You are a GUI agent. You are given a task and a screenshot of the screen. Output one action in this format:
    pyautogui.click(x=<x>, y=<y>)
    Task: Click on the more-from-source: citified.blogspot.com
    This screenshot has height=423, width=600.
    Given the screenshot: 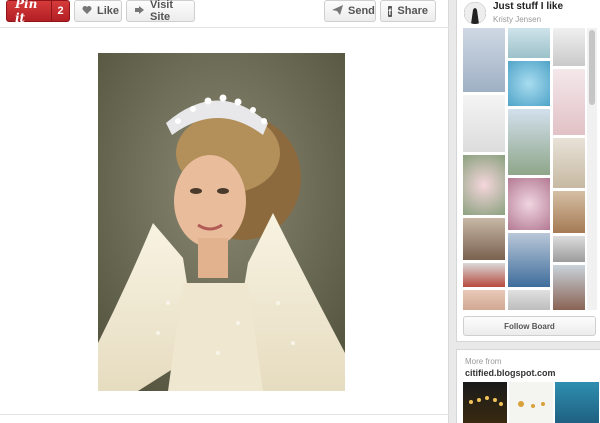 What is the action you would take?
    pyautogui.click(x=510, y=373)
    